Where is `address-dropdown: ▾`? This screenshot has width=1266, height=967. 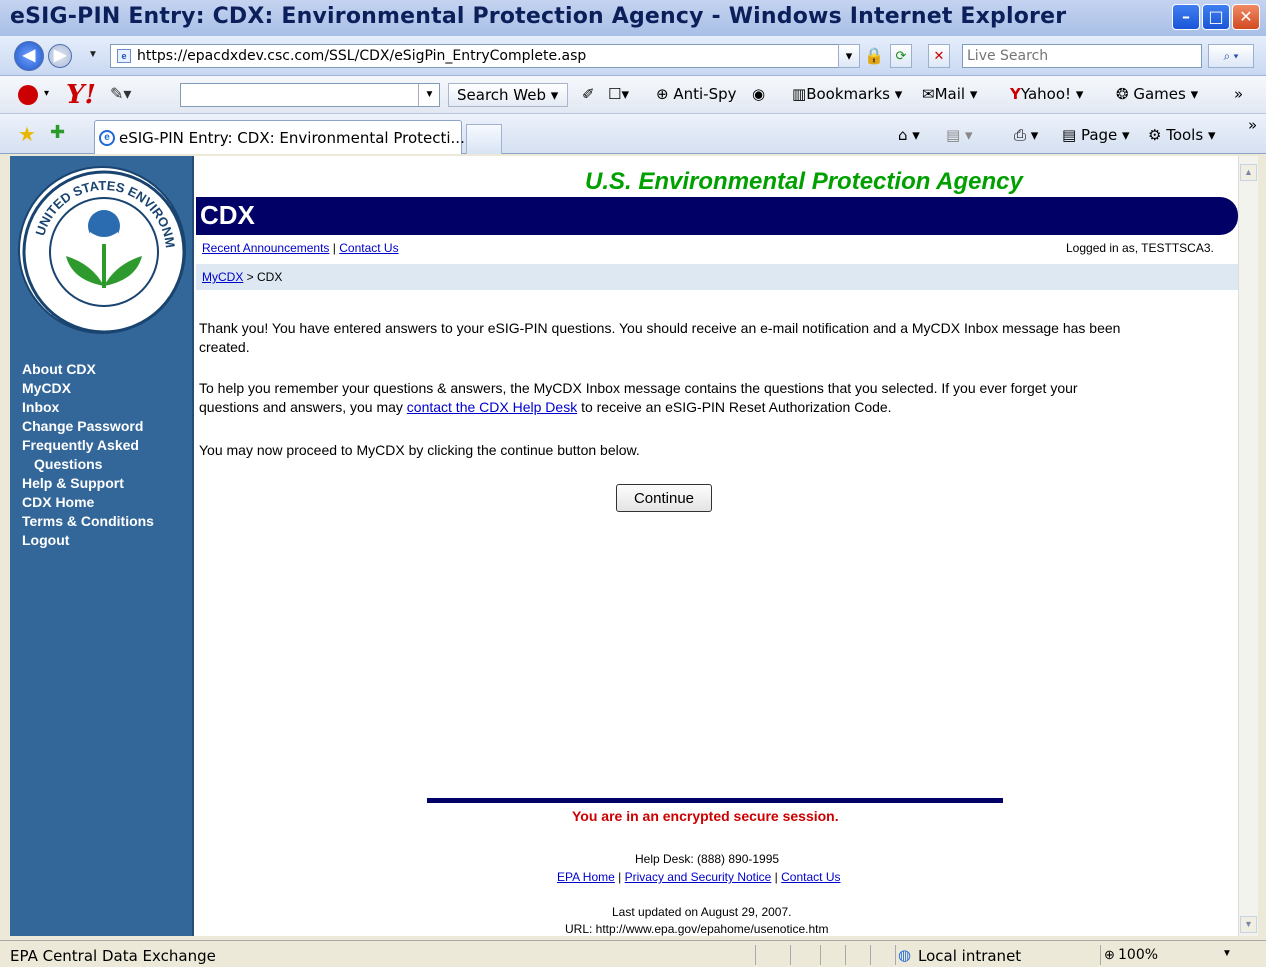 address-dropdown: ▾ is located at coordinates (849, 56).